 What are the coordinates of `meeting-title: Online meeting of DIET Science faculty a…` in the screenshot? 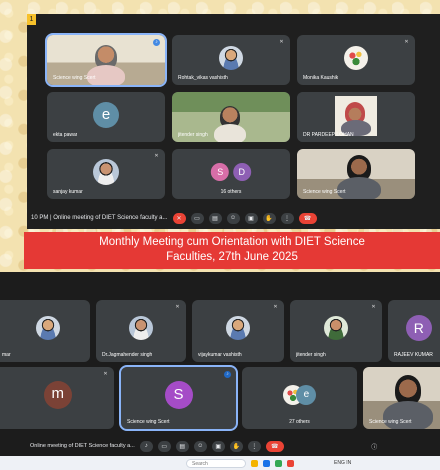 It's located at (82, 446).